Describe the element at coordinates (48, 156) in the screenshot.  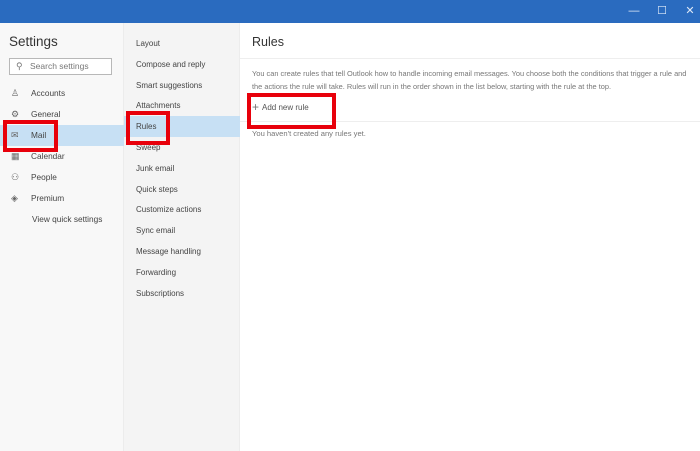
I see `sidebar-item-label: Calendar` at that location.